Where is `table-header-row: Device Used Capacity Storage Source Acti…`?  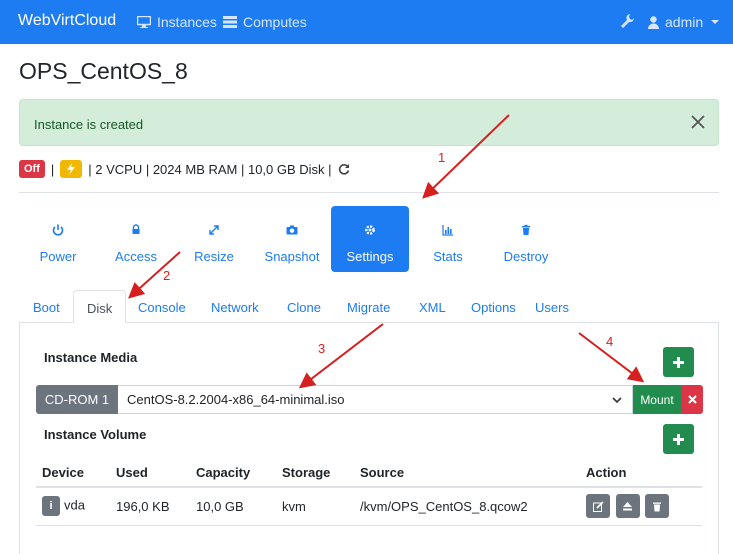
table-header-row: Device Used Capacity Storage Source Acti… is located at coordinates (369, 473).